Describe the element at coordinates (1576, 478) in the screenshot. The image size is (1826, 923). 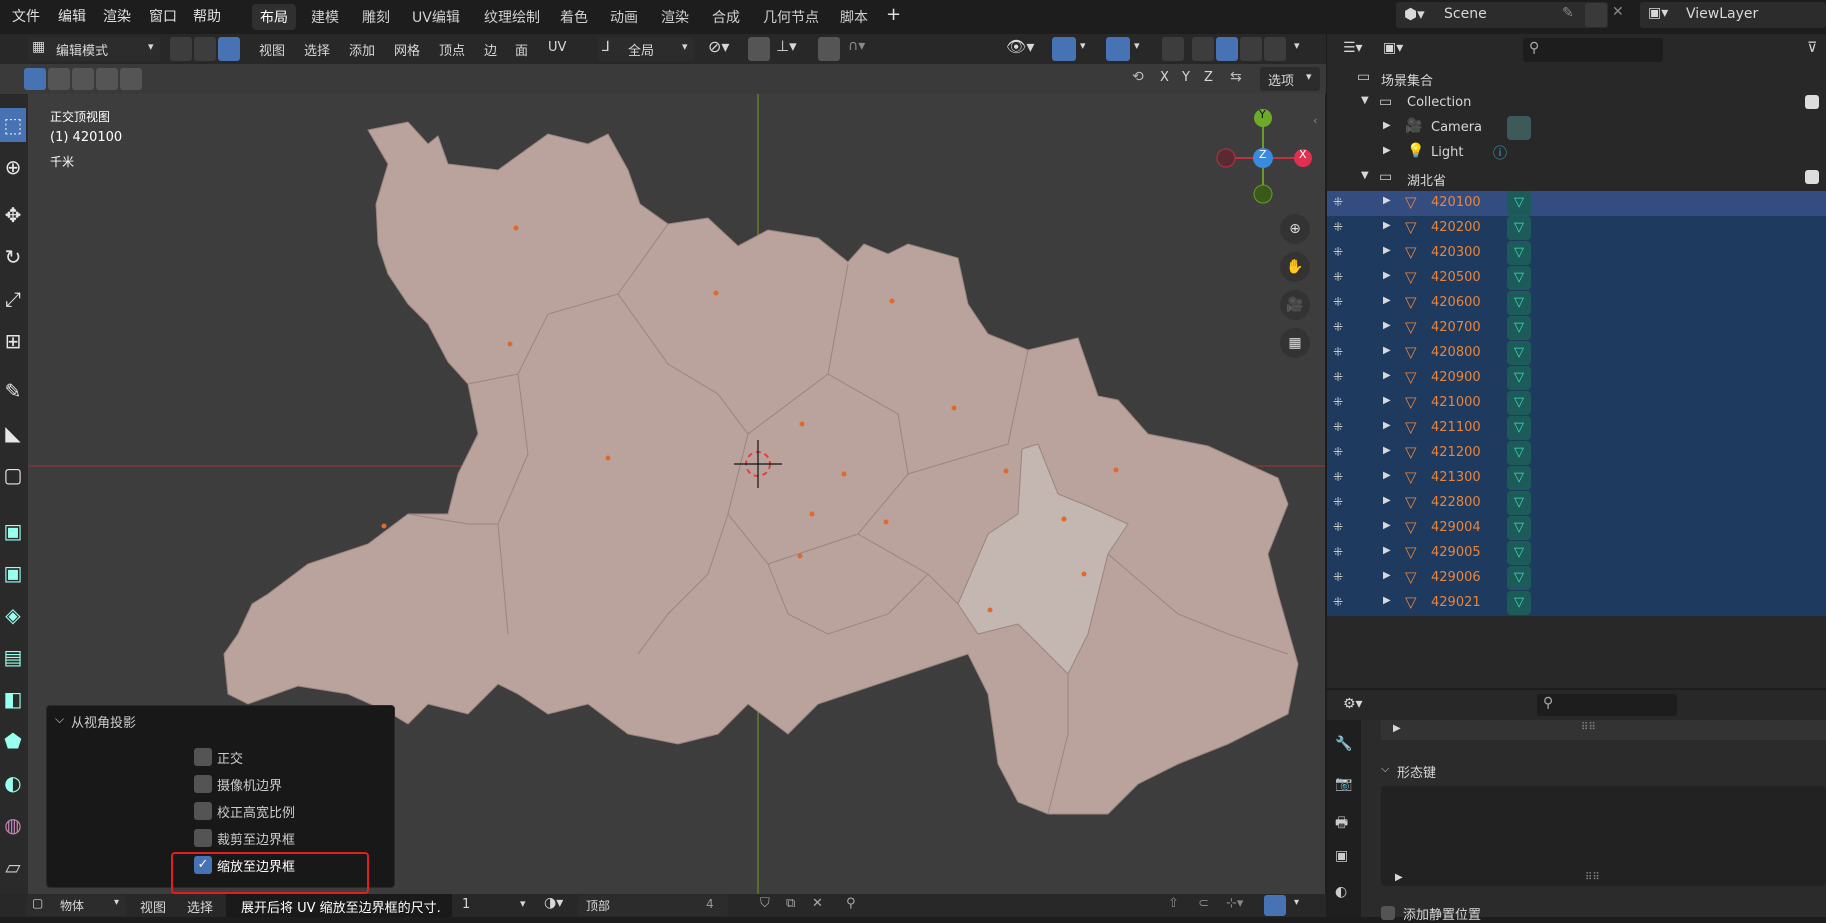
I see `outliner-row-object: ⁜ ▶ ▽ 421300 ▽` at that location.